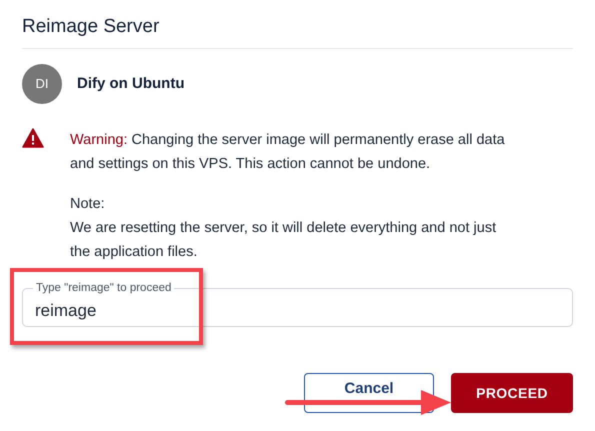  What do you see at coordinates (42, 84) in the screenshot?
I see `avatar: DI` at bounding box center [42, 84].